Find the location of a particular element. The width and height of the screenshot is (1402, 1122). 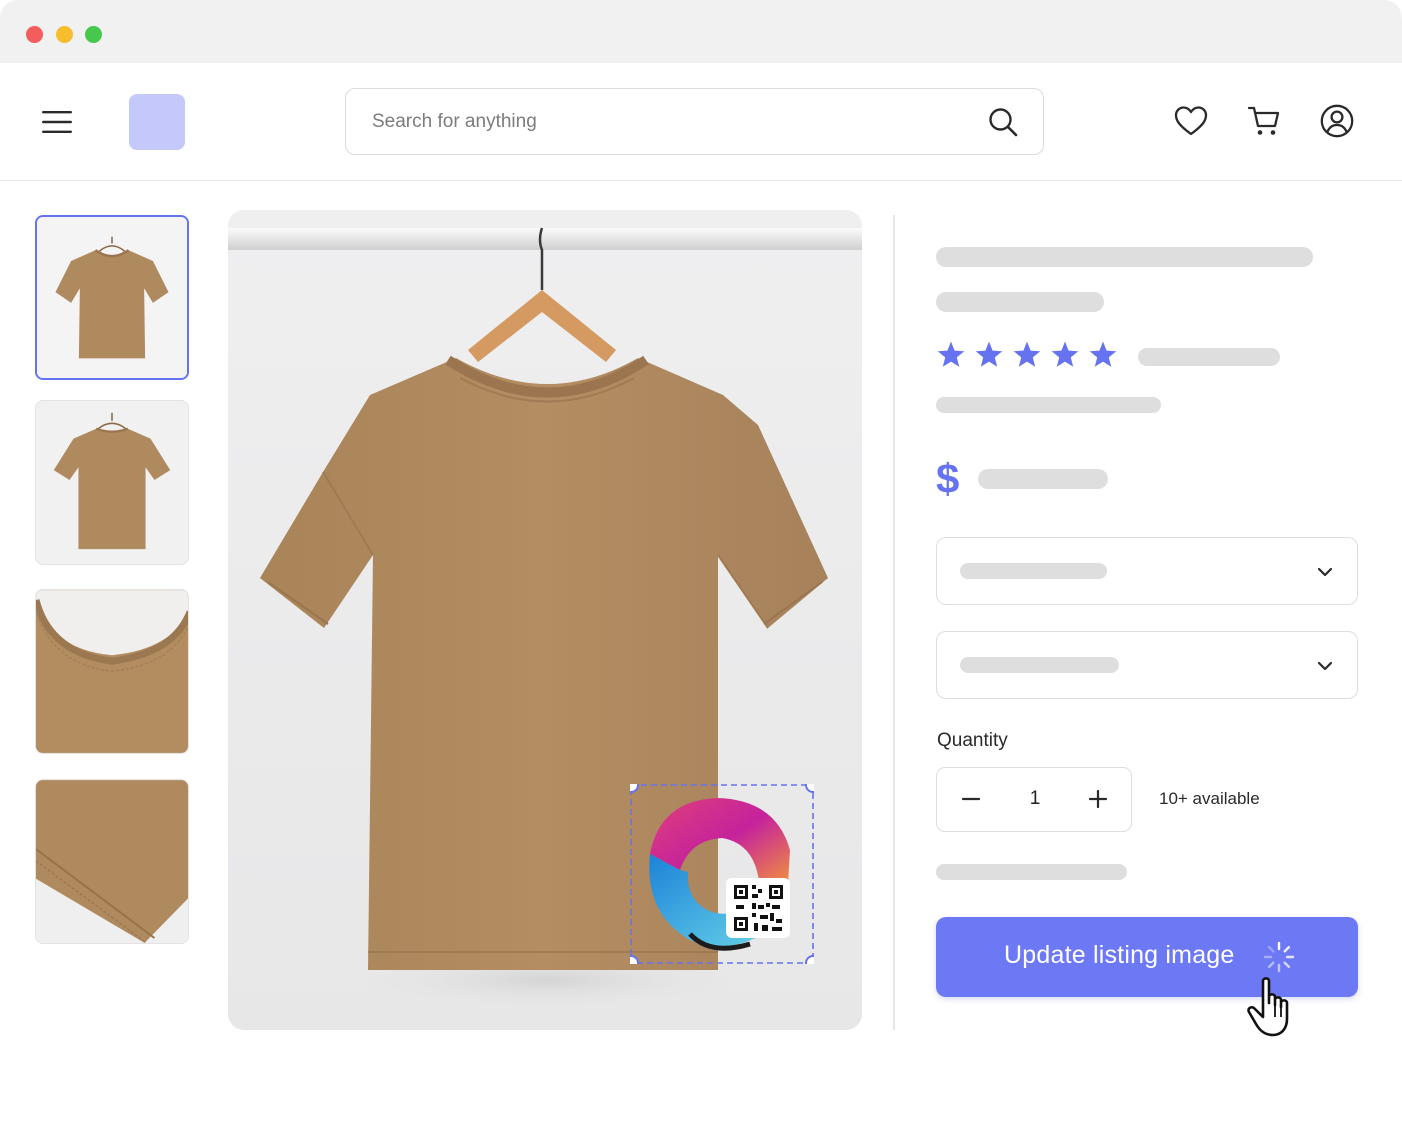

column-divider is located at coordinates (894, 622).